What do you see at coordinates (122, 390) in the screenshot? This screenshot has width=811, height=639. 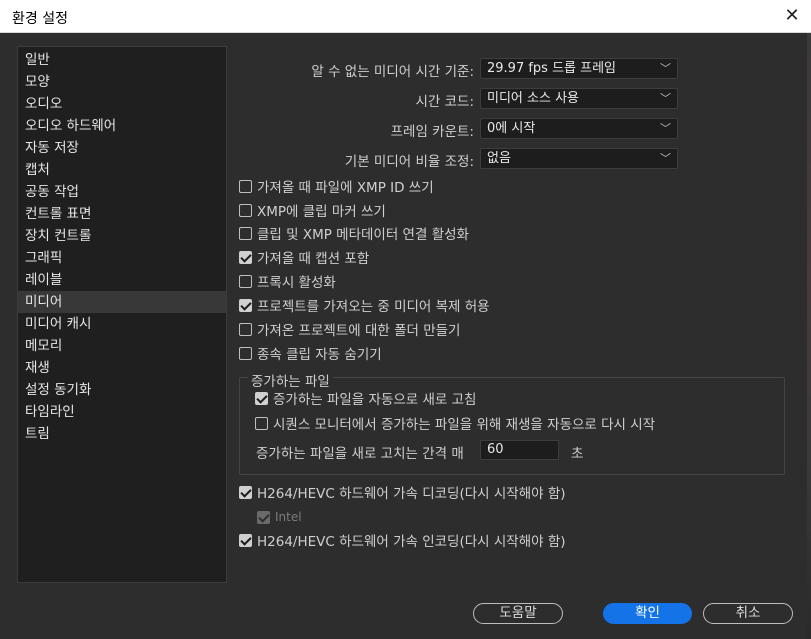 I see `sidebar-item-sync-settings: 설정 동기화` at bounding box center [122, 390].